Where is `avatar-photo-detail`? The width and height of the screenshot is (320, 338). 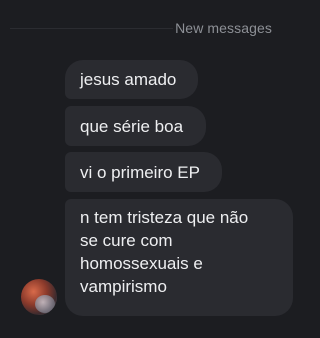 avatar-photo-detail is located at coordinates (45, 304).